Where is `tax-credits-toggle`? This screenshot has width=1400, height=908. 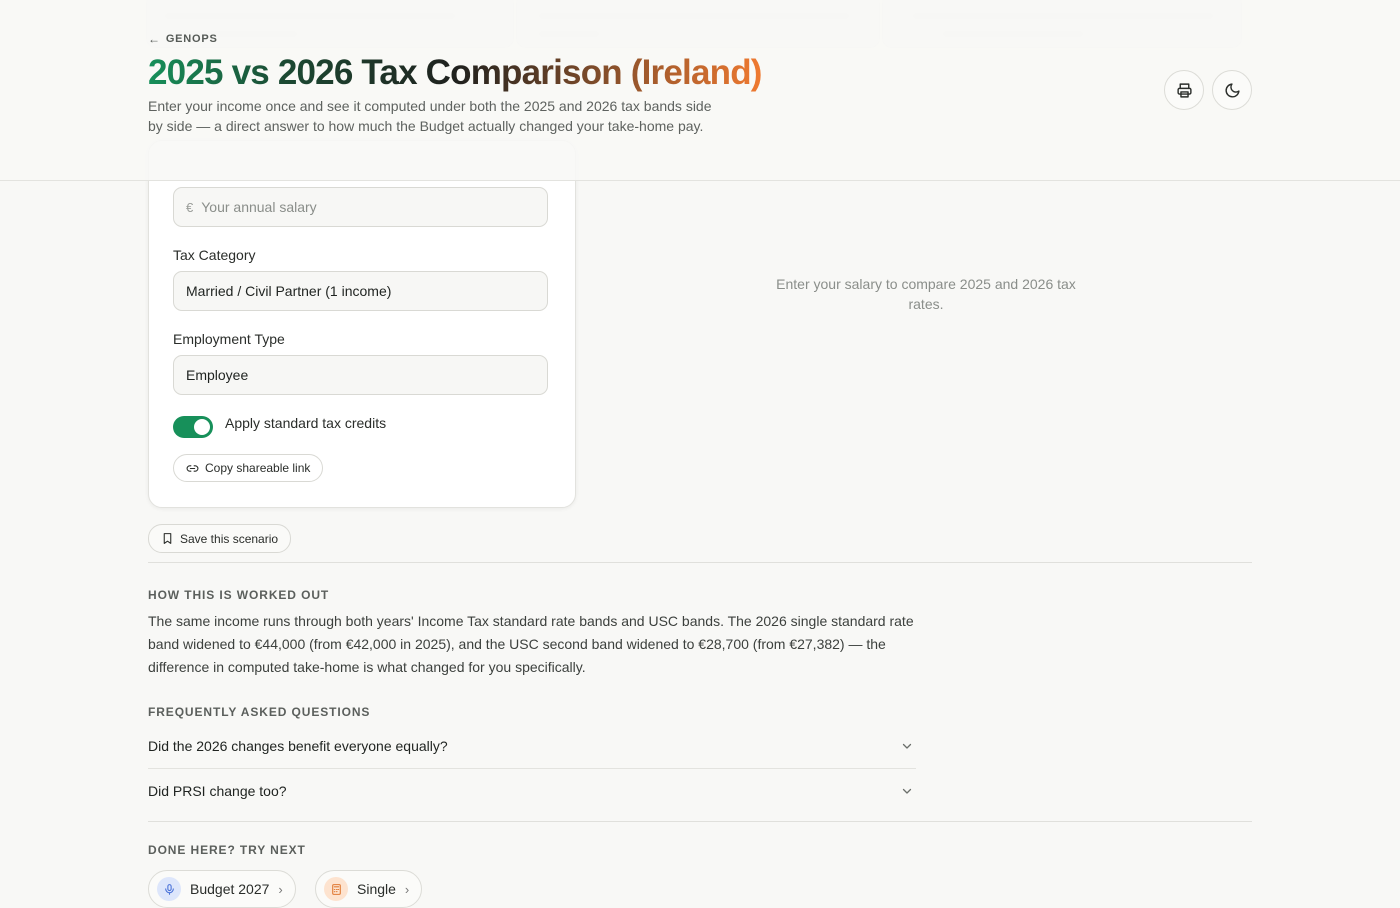
tax-credits-toggle is located at coordinates (193, 427).